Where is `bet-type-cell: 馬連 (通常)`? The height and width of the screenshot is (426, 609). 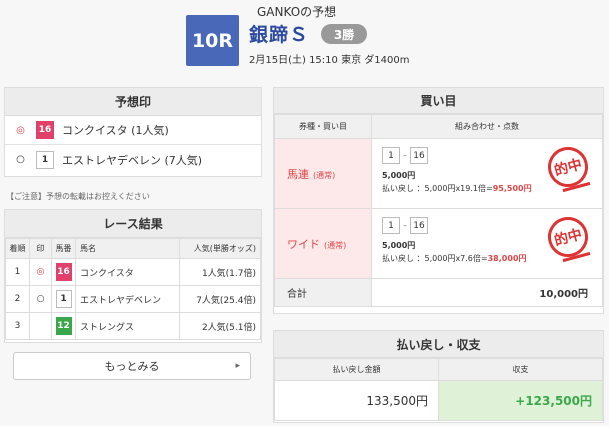 bet-type-cell: 馬連 (通常) is located at coordinates (323, 173).